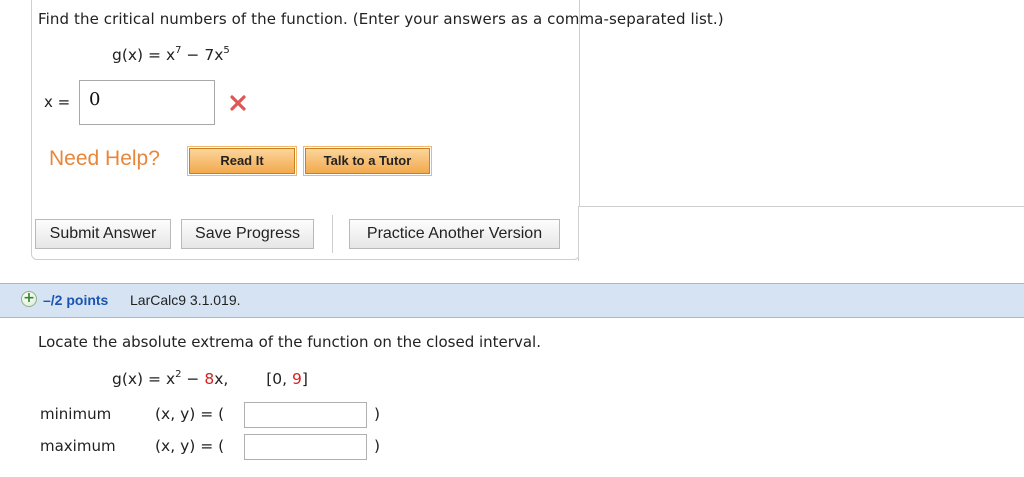 The width and height of the screenshot is (1024, 477). What do you see at coordinates (185, 300) in the screenshot?
I see `problem-id: LarCalc9 3.1.019.` at bounding box center [185, 300].